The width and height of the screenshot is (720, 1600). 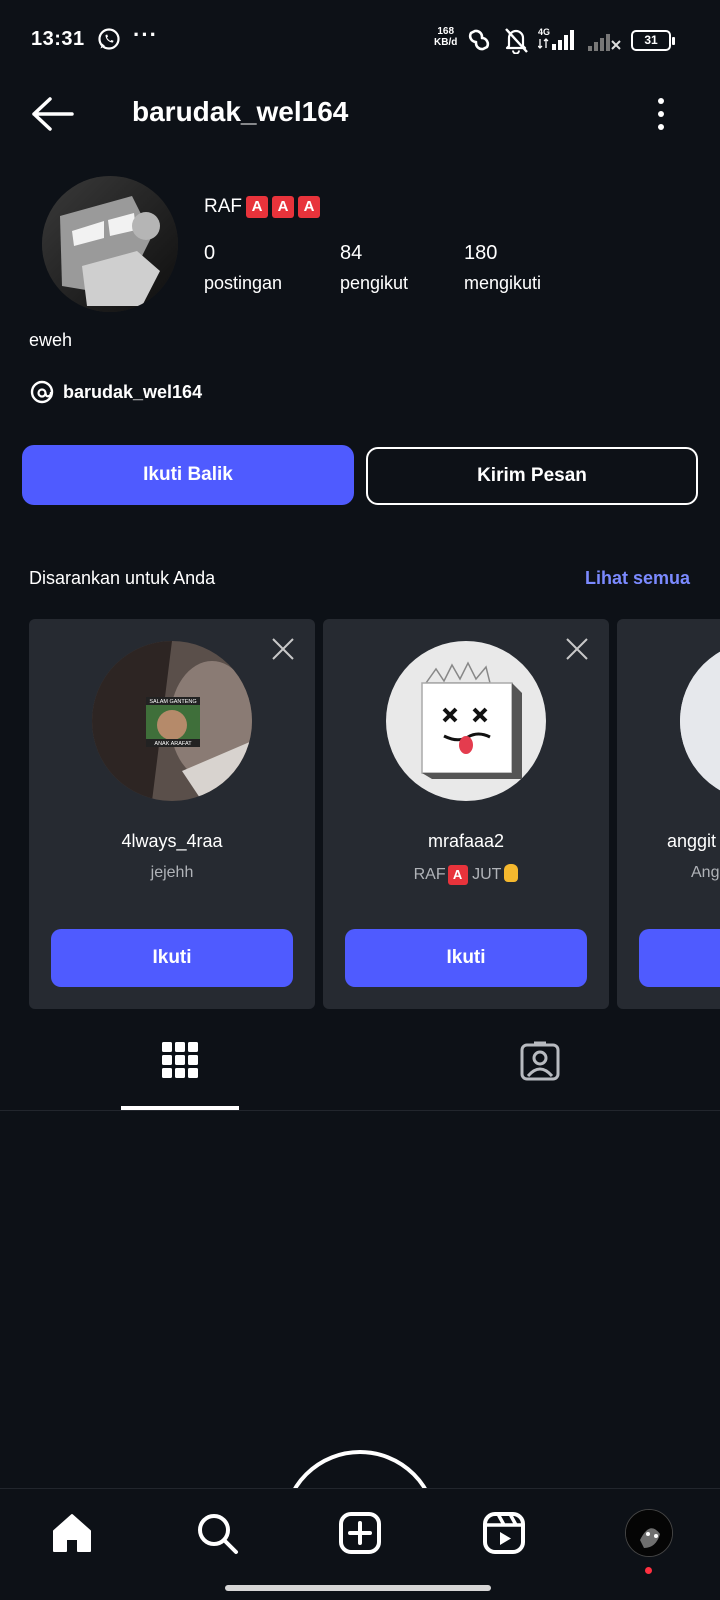 I want to click on tab-divider, so click(x=360, y=1110).